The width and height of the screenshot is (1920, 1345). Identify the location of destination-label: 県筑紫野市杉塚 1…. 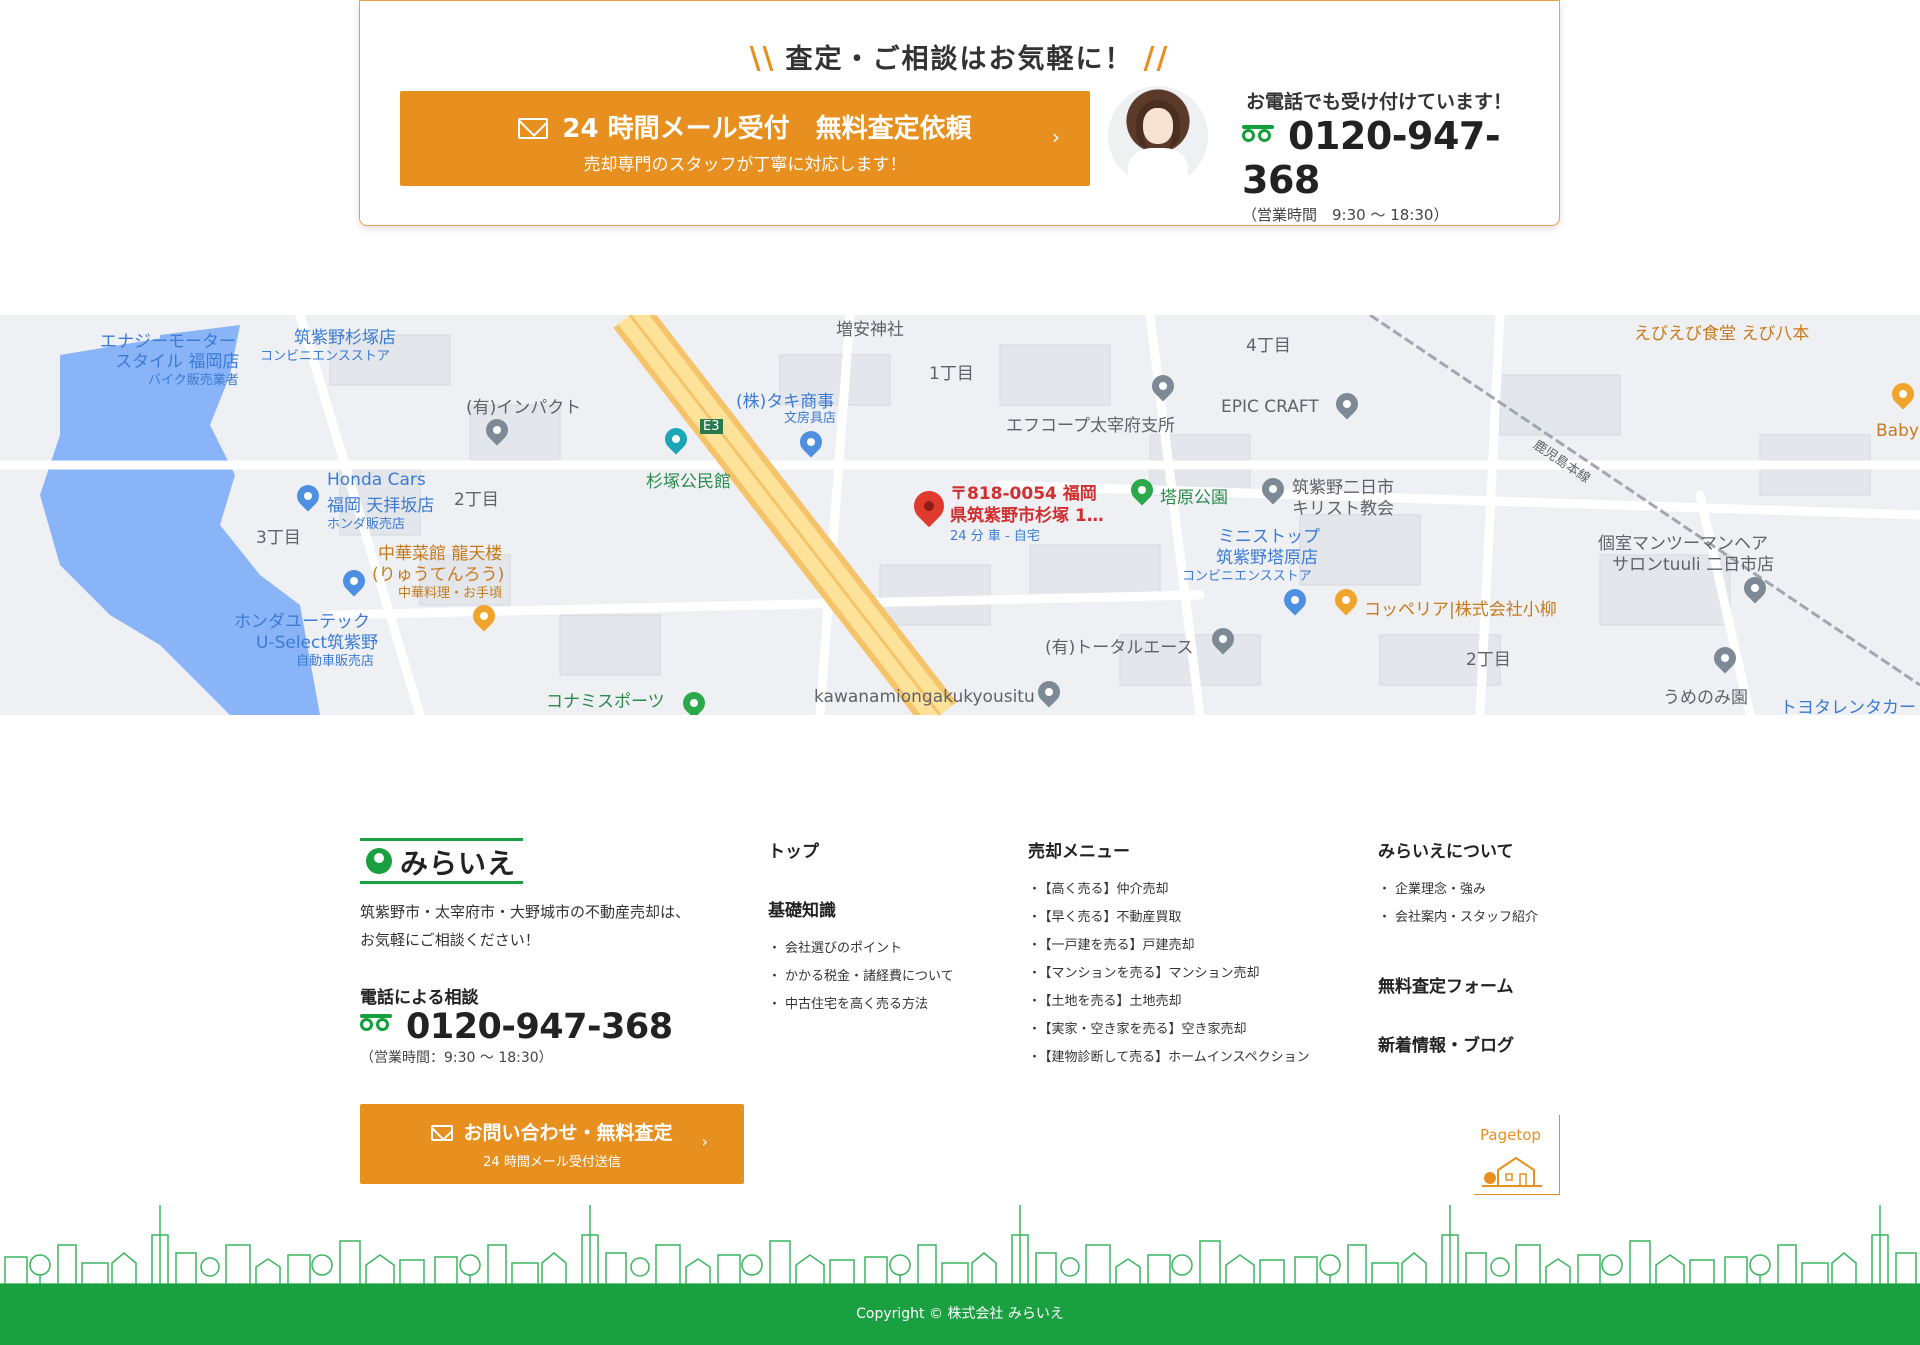
(1027, 516).